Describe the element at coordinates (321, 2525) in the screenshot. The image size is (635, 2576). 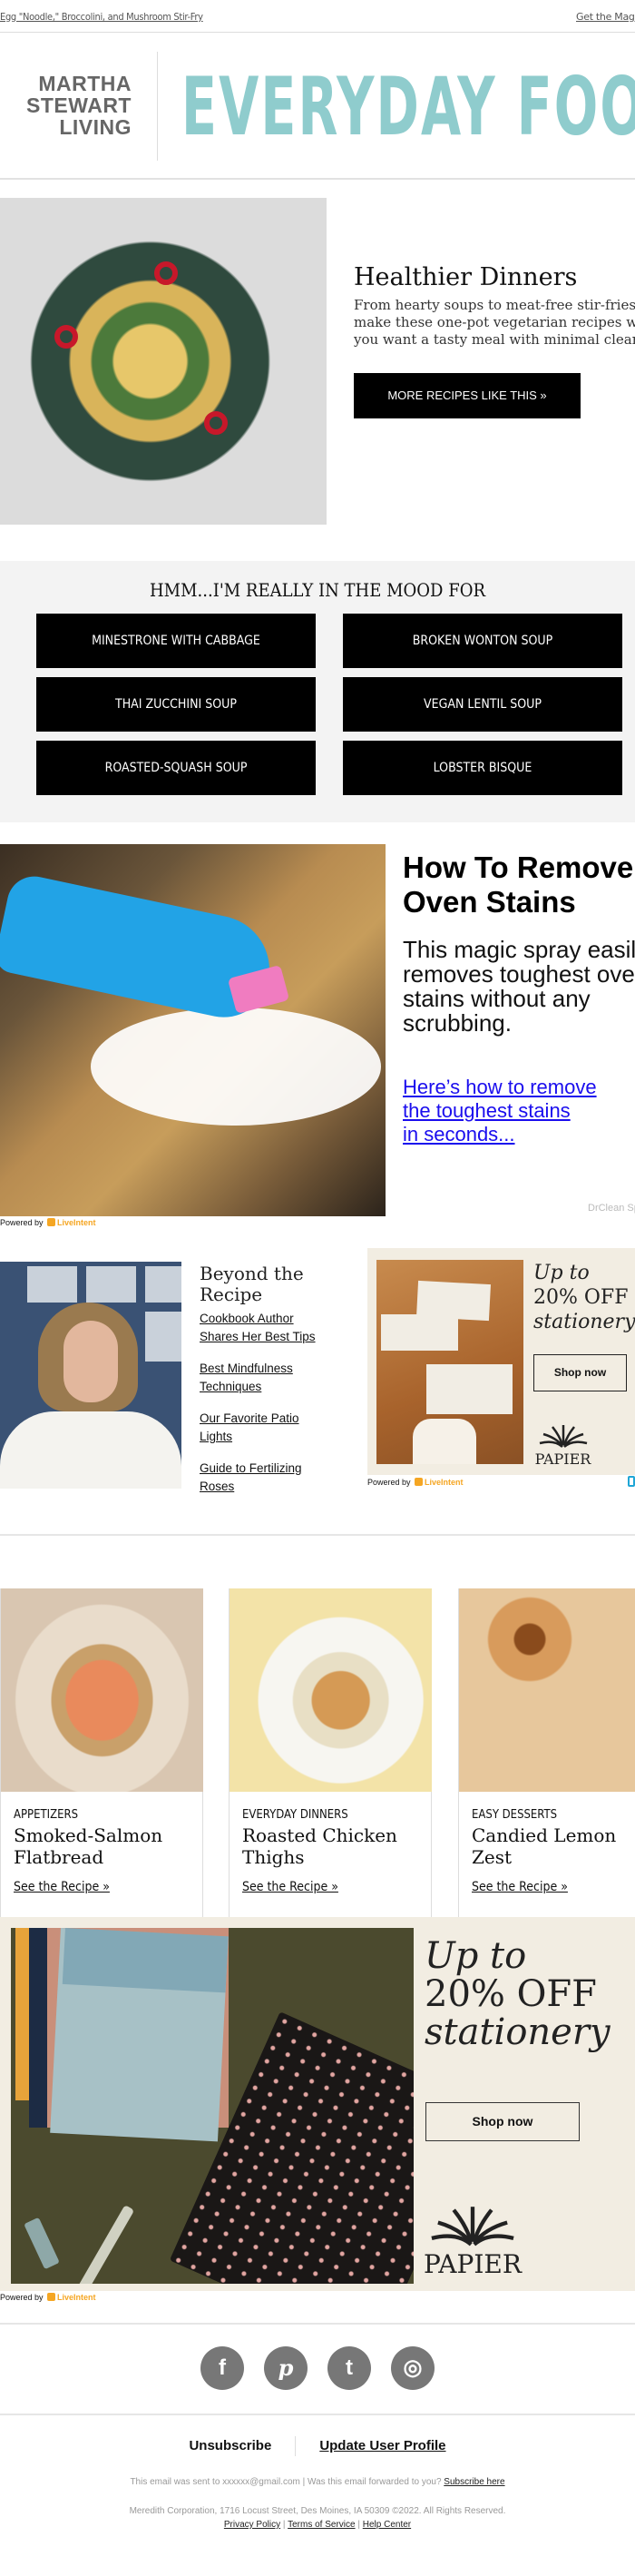
I see `terms-of-service-link: Terms of Service` at that location.